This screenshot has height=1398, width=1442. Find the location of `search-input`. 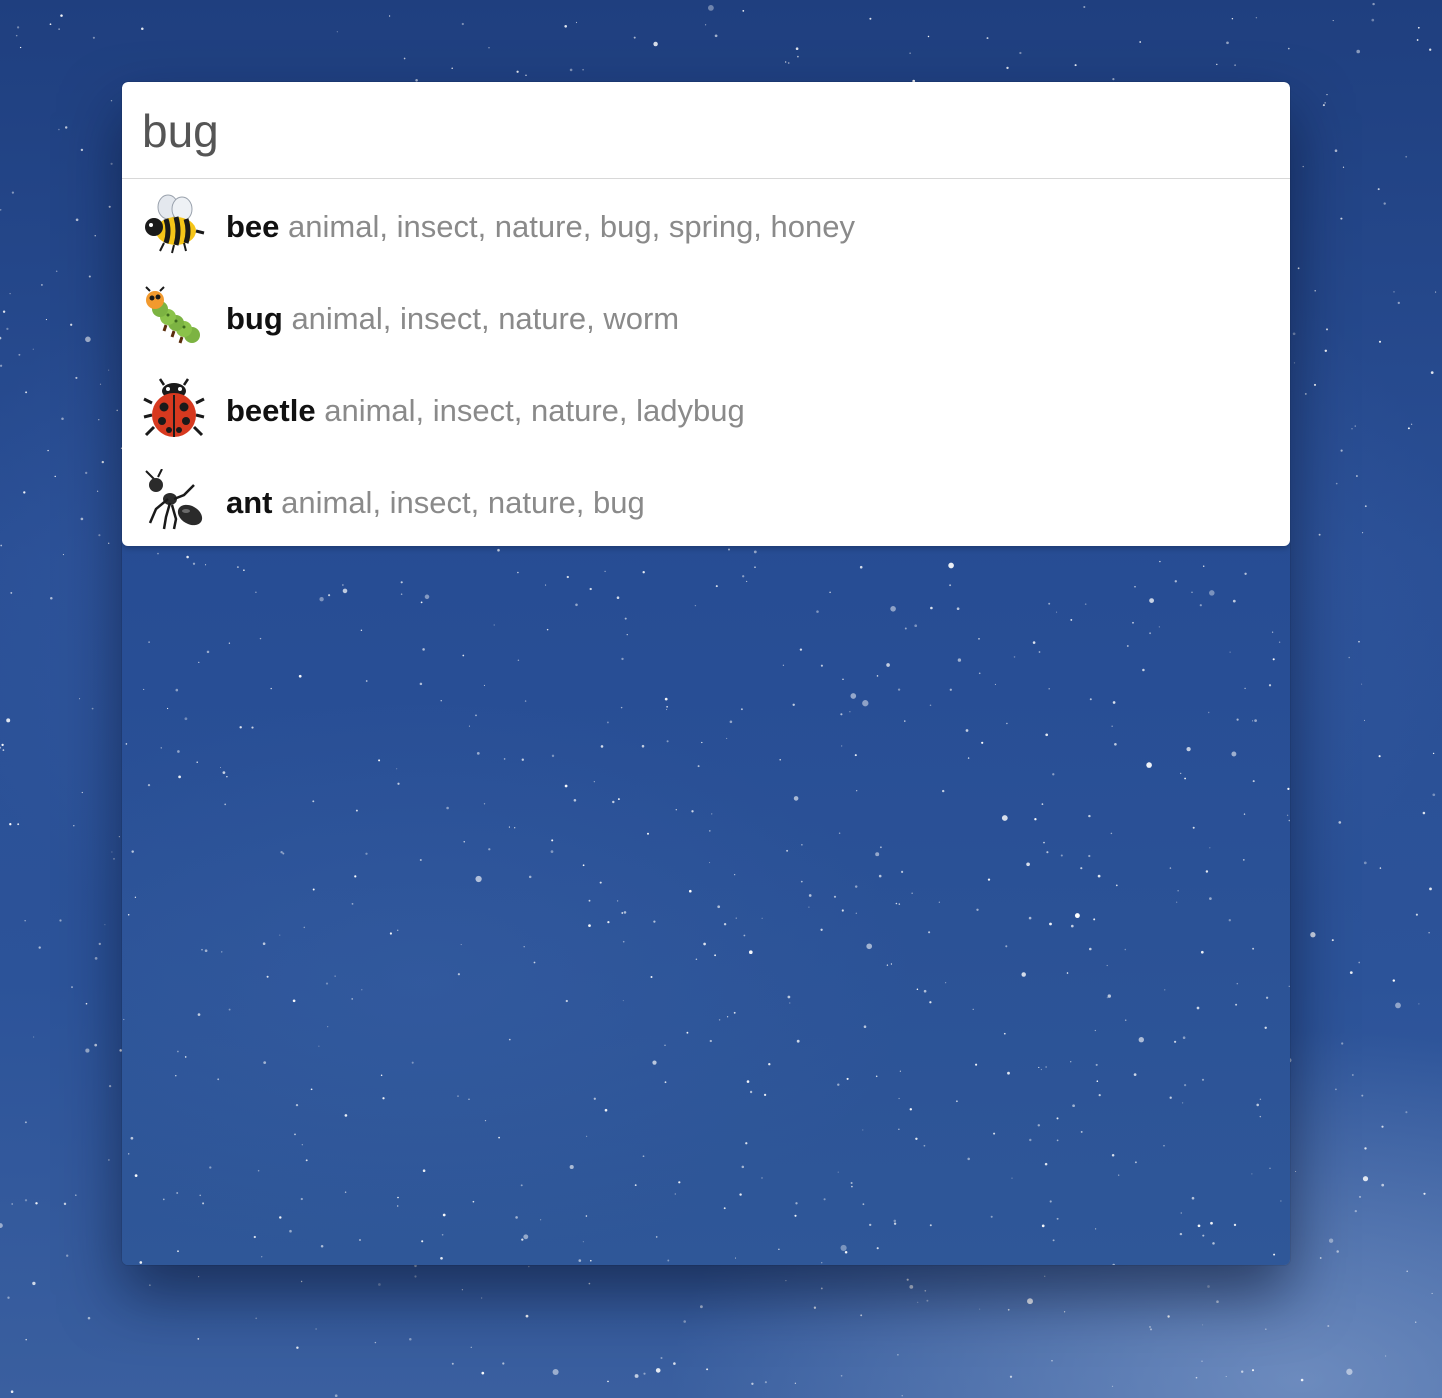

search-input is located at coordinates (702, 131).